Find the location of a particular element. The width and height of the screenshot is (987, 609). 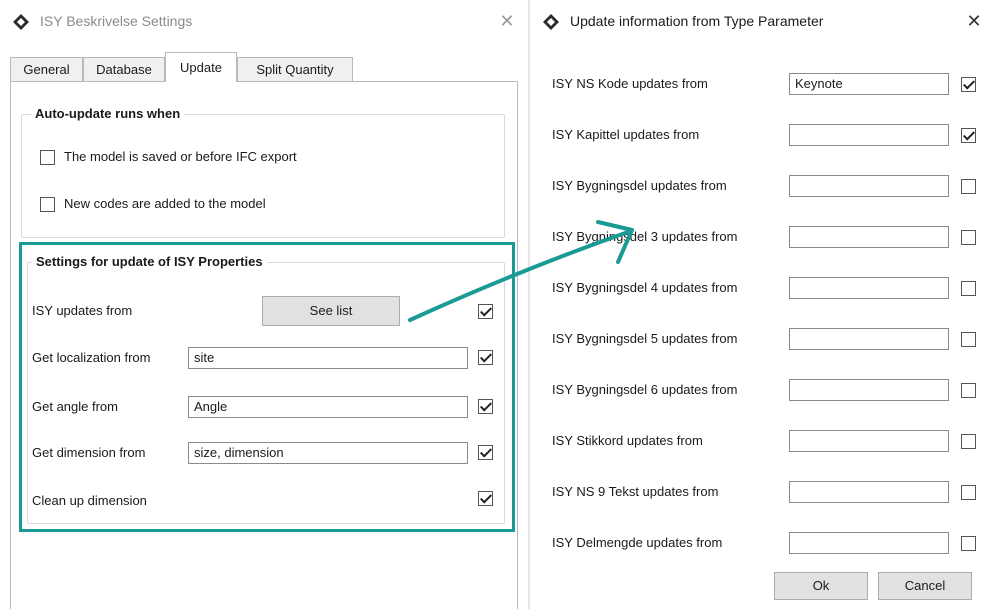

param-row-label: ISY Bygningsdel updates from is located at coordinates (639, 185).